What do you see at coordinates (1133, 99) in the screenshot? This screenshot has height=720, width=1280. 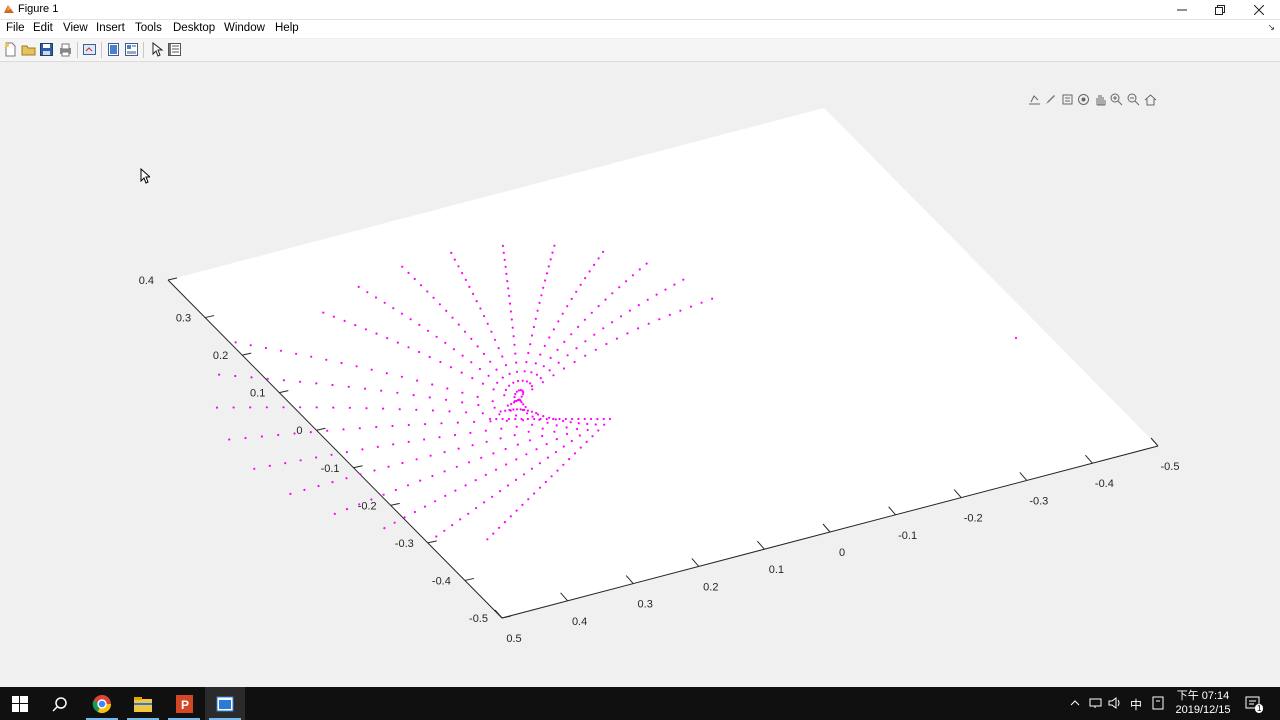 I see `zoom-out-icon` at bounding box center [1133, 99].